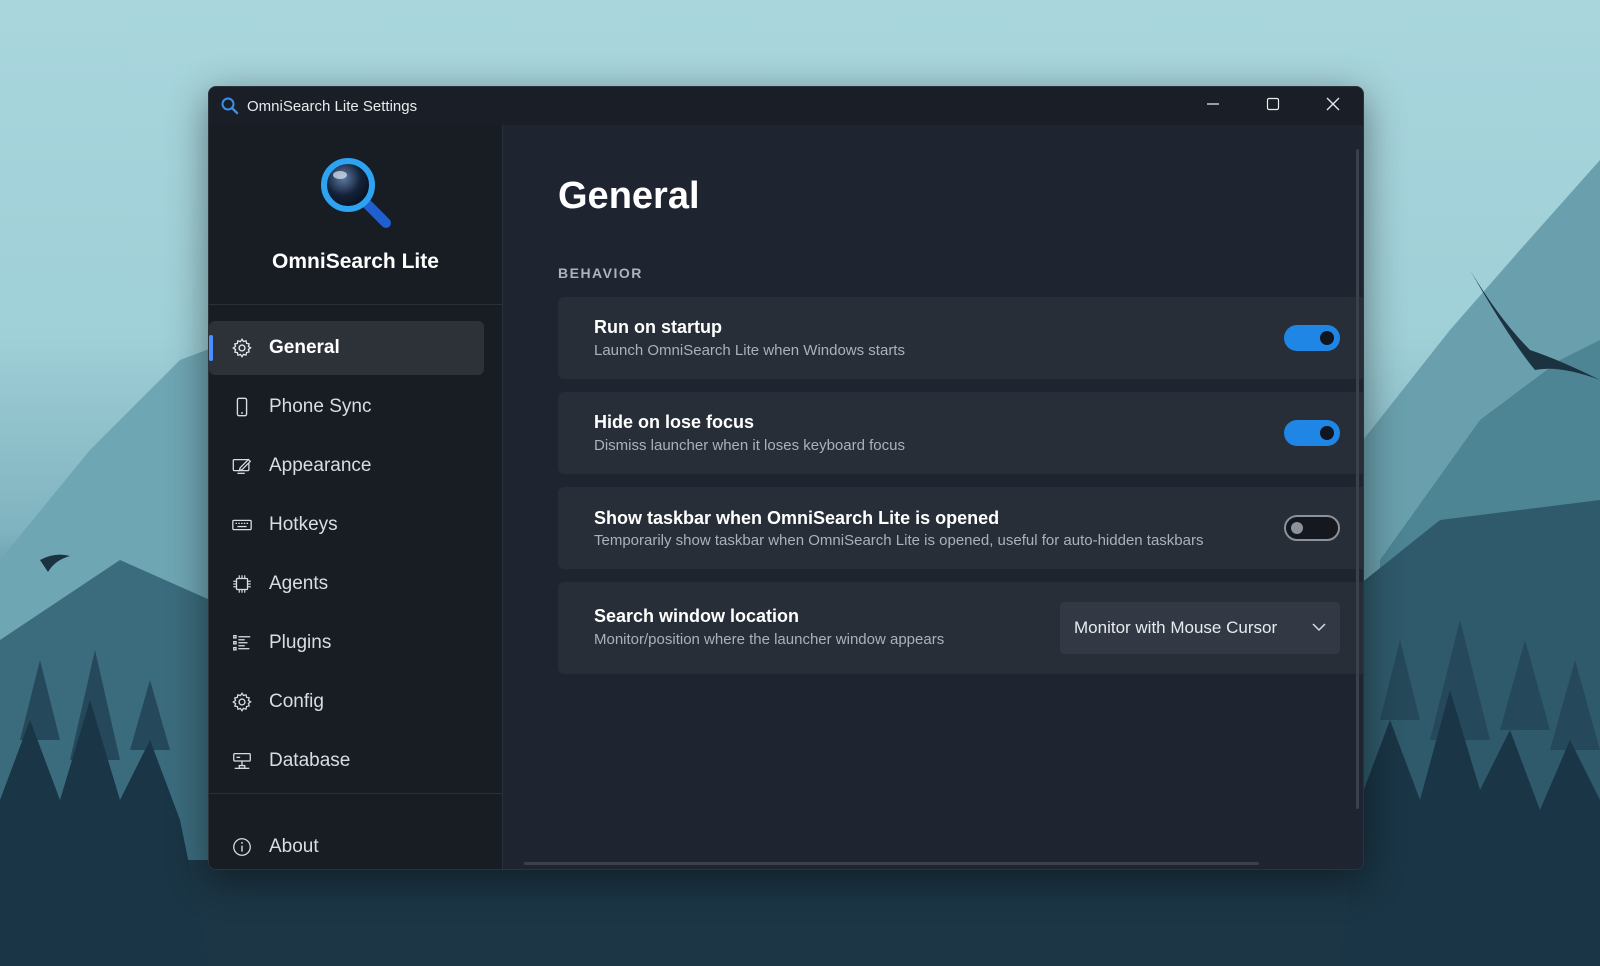  I want to click on brand-header: OmniSearch Lite, so click(355, 215).